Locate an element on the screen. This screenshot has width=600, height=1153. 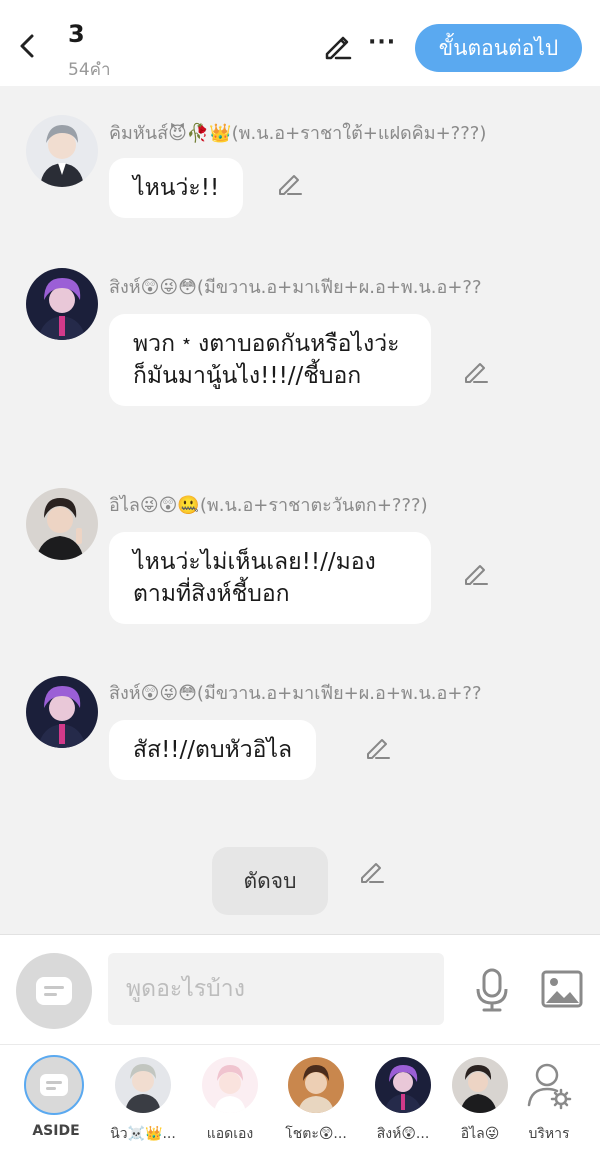
image-icon is located at coordinates (562, 989).